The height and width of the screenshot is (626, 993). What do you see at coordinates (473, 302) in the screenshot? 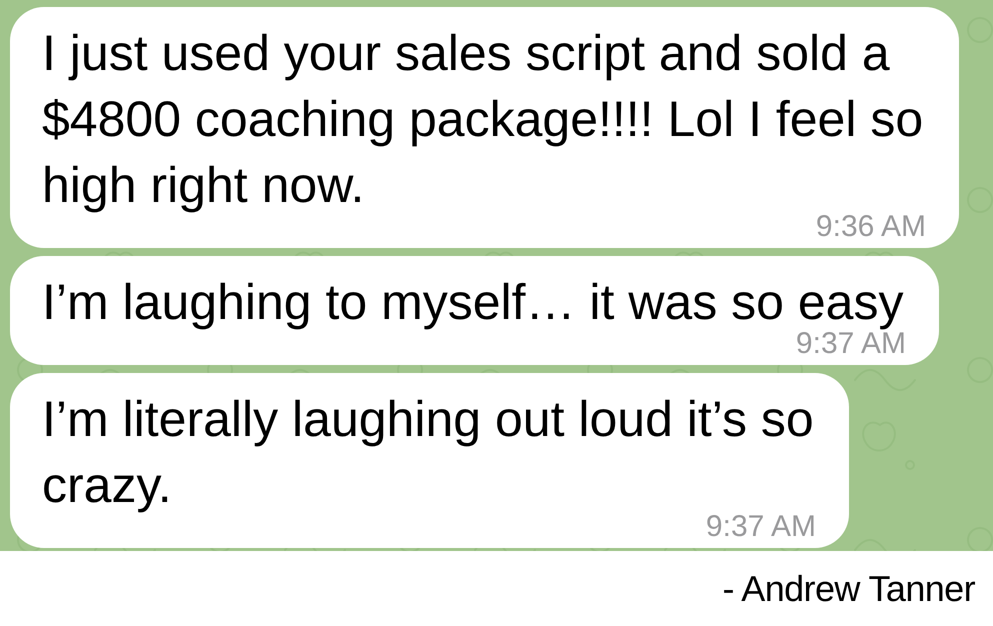
I see `message-text: I’m laughing to myself… it was so easy` at bounding box center [473, 302].